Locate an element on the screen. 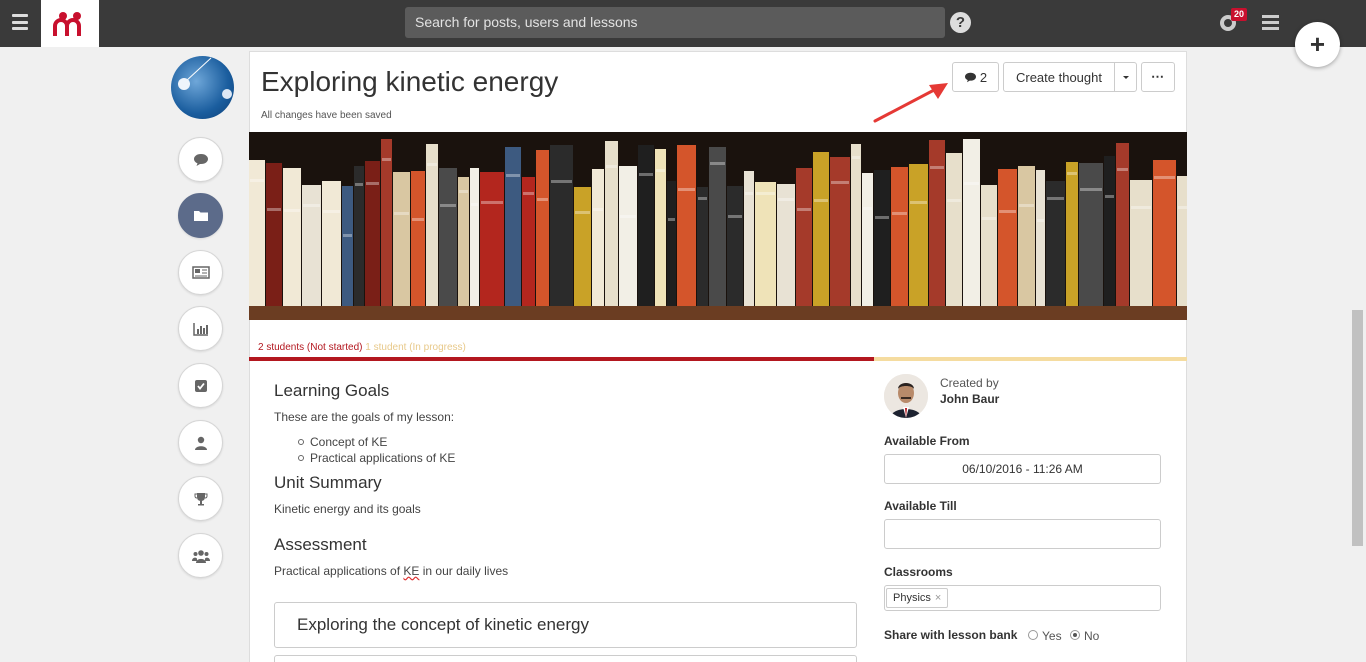 This screenshot has height=662, width=1366. create-thought-button: Create thought is located at coordinates (1059, 77).